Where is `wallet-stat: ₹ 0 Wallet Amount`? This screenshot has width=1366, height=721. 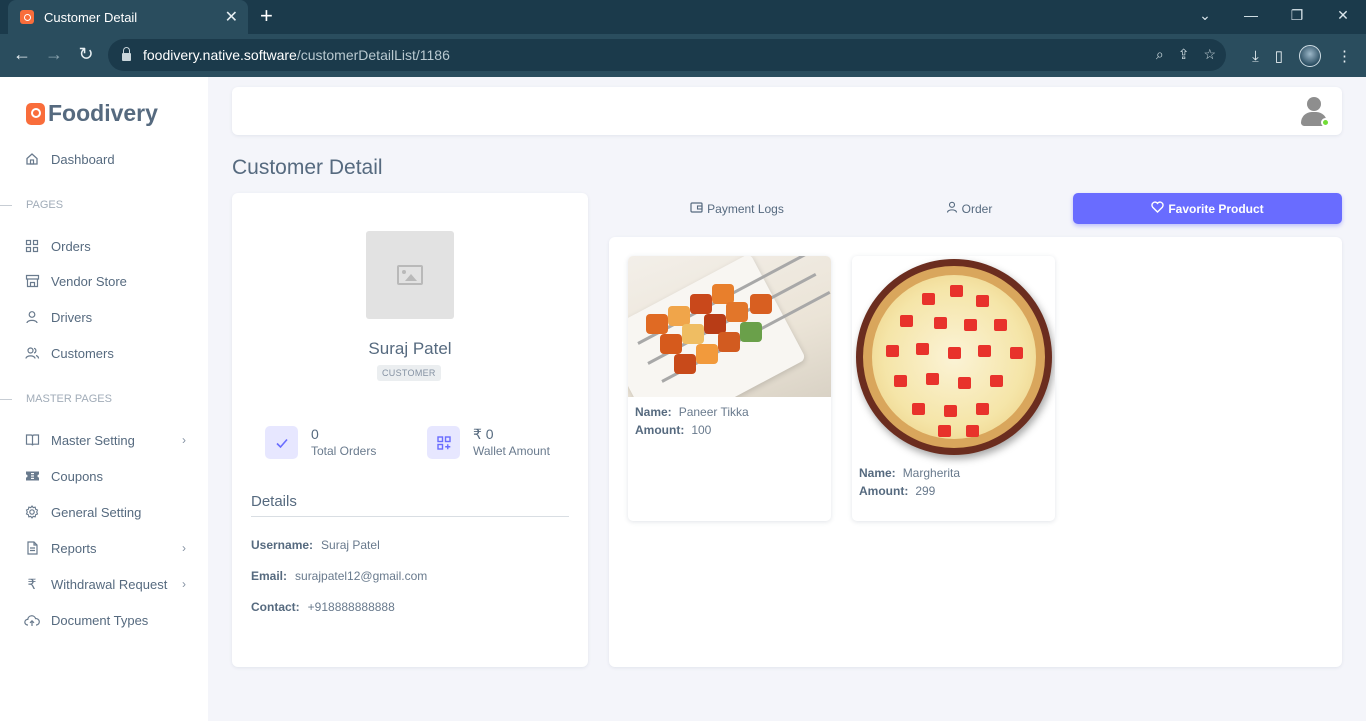
wallet-stat: ₹ 0 Wallet Amount is located at coordinates (488, 442).